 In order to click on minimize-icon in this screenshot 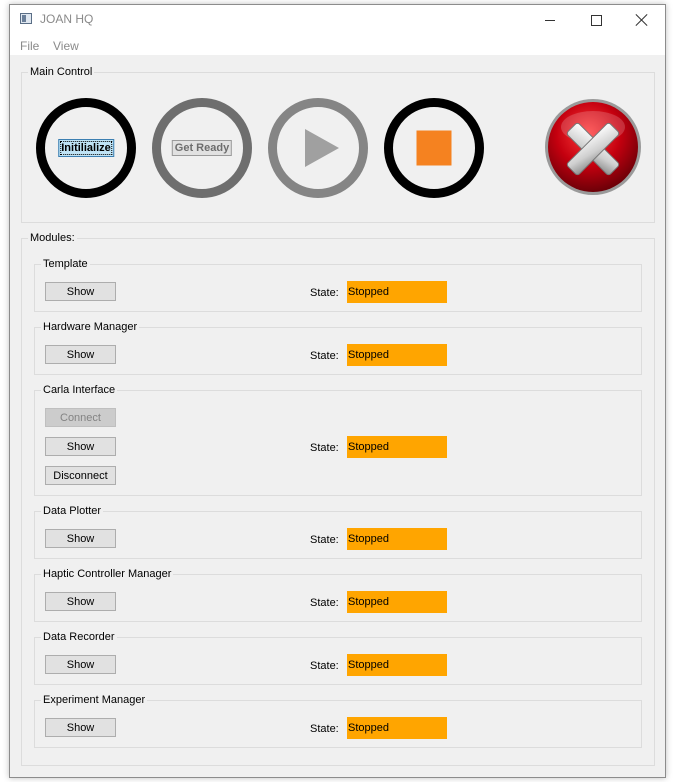, I will do `click(550, 20)`.